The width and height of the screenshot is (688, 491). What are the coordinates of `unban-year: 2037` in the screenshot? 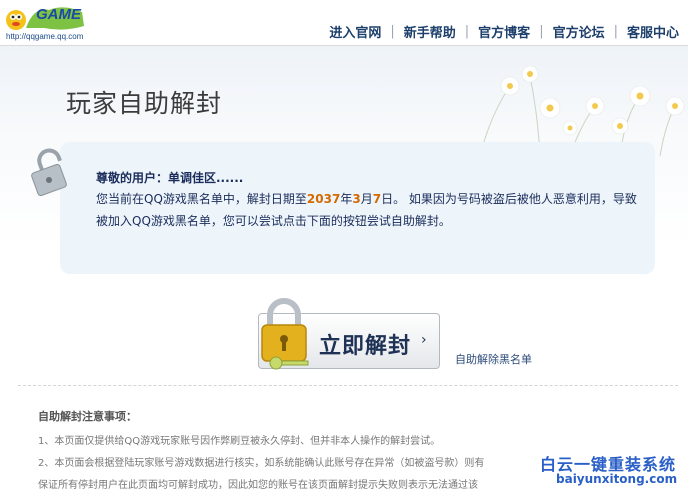 It's located at (323, 199).